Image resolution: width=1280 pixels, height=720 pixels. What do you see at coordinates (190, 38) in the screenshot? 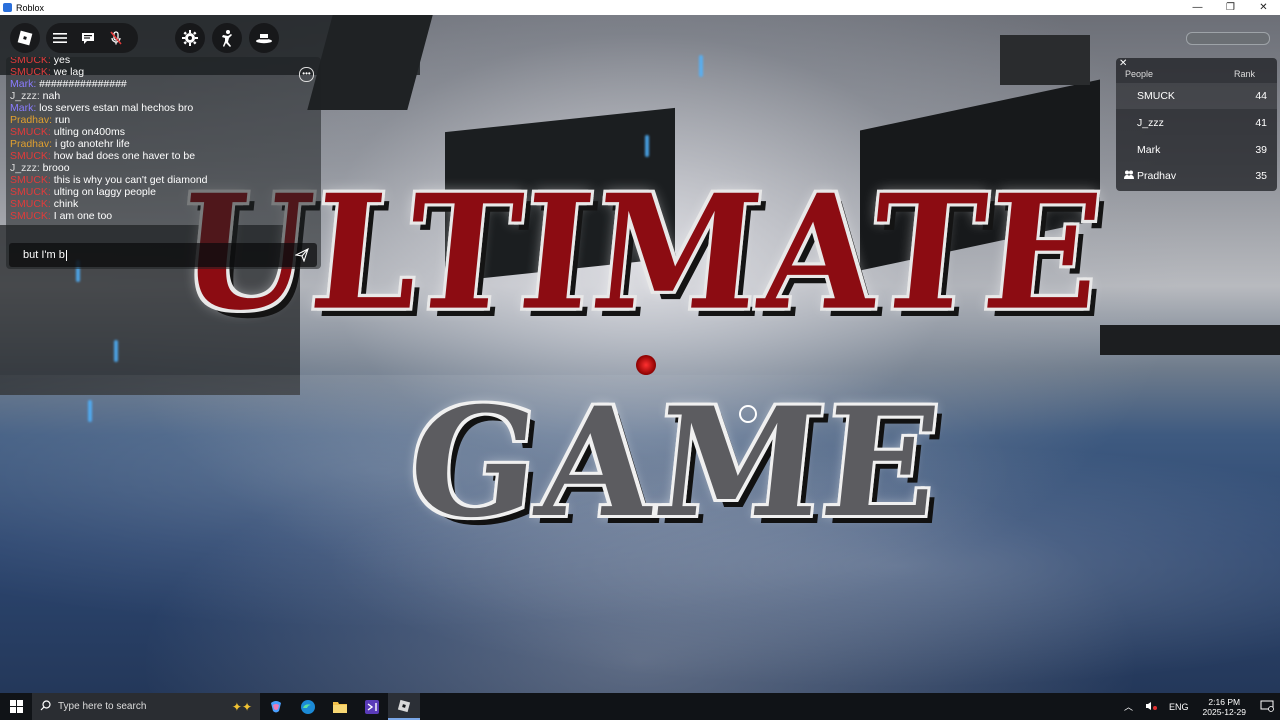
I see `gear-icon` at bounding box center [190, 38].